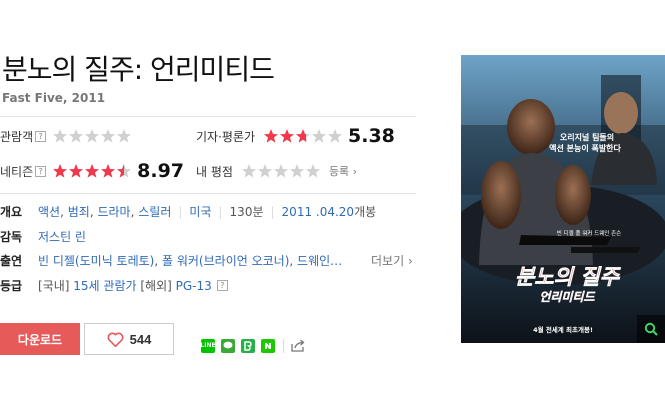  What do you see at coordinates (11, 212) in the screenshot?
I see `overview-label: 개요` at bounding box center [11, 212].